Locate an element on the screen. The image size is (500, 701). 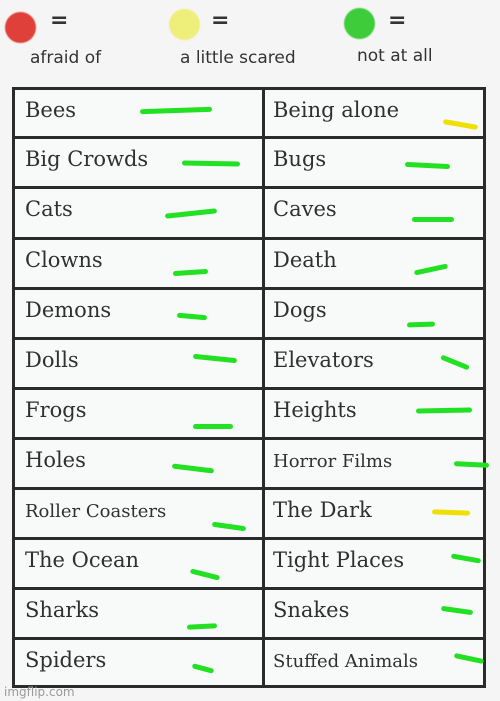
fear-item-label: Demons is located at coordinates (68, 310).